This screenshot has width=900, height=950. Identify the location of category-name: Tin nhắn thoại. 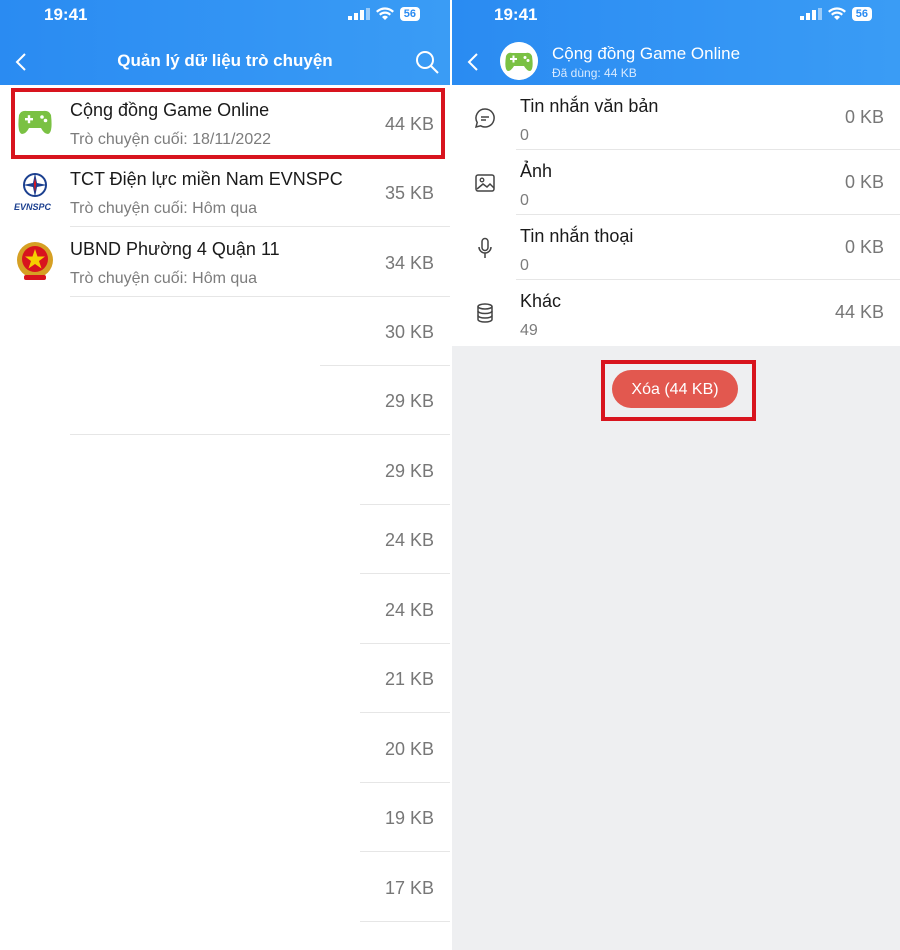
(577, 236).